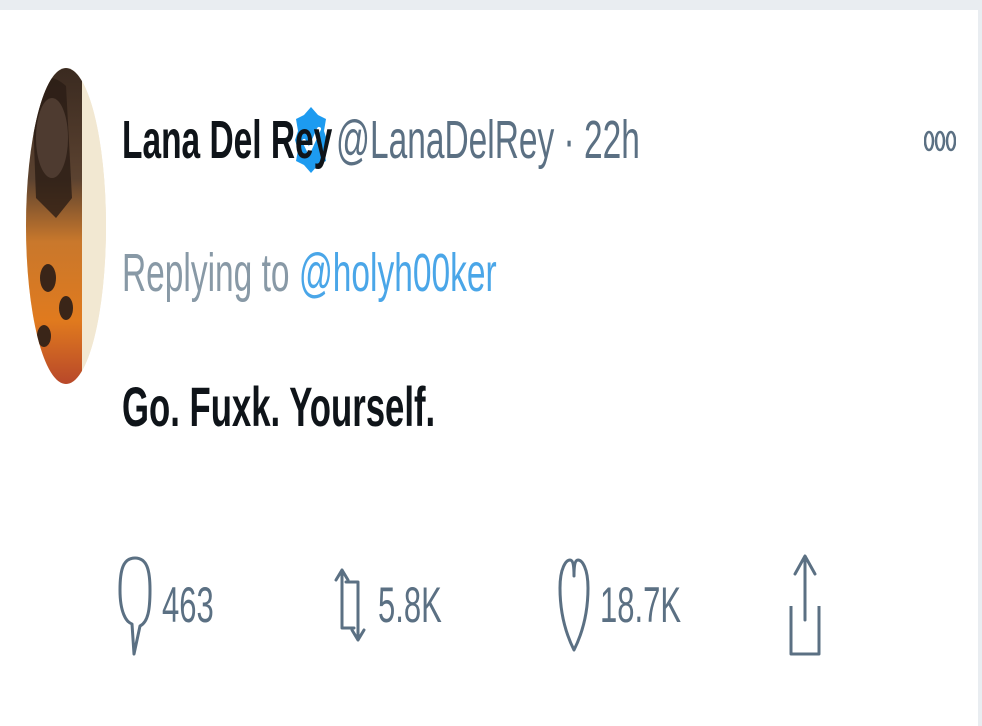 The image size is (982, 726). Describe the element at coordinates (206, 273) in the screenshot. I see `replying-label: Replying to` at that location.